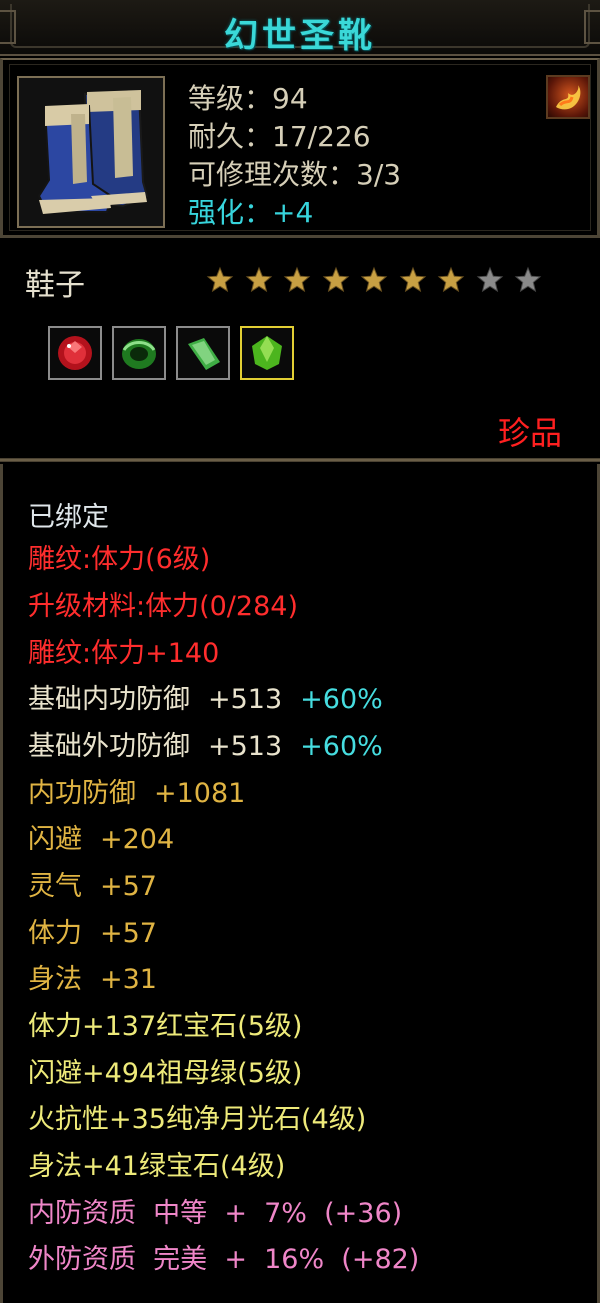 The height and width of the screenshot is (1303, 600). I want to click on base-inner-defense-row: 基础内功防御 +513 +60%, so click(205, 700).